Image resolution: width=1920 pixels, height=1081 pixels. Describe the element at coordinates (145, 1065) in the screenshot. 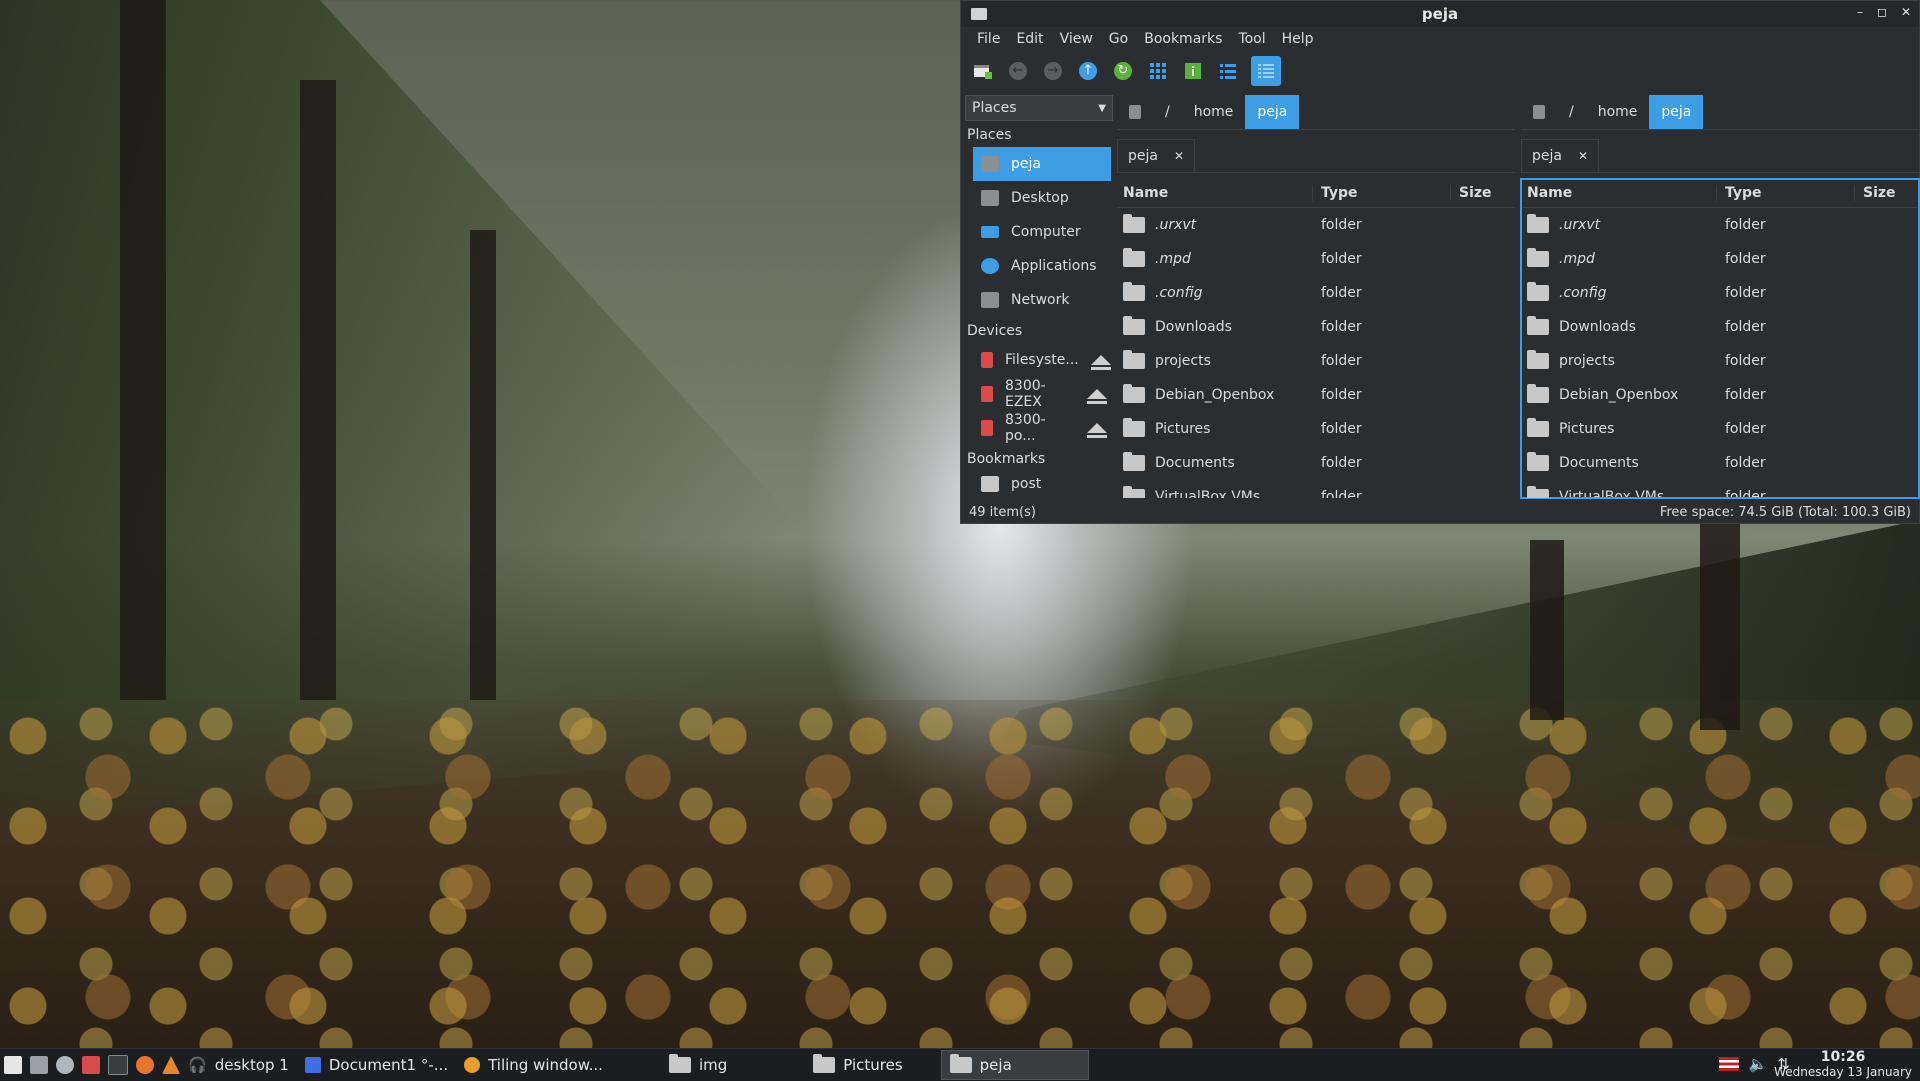

I see `firefox-launcher-icon` at that location.